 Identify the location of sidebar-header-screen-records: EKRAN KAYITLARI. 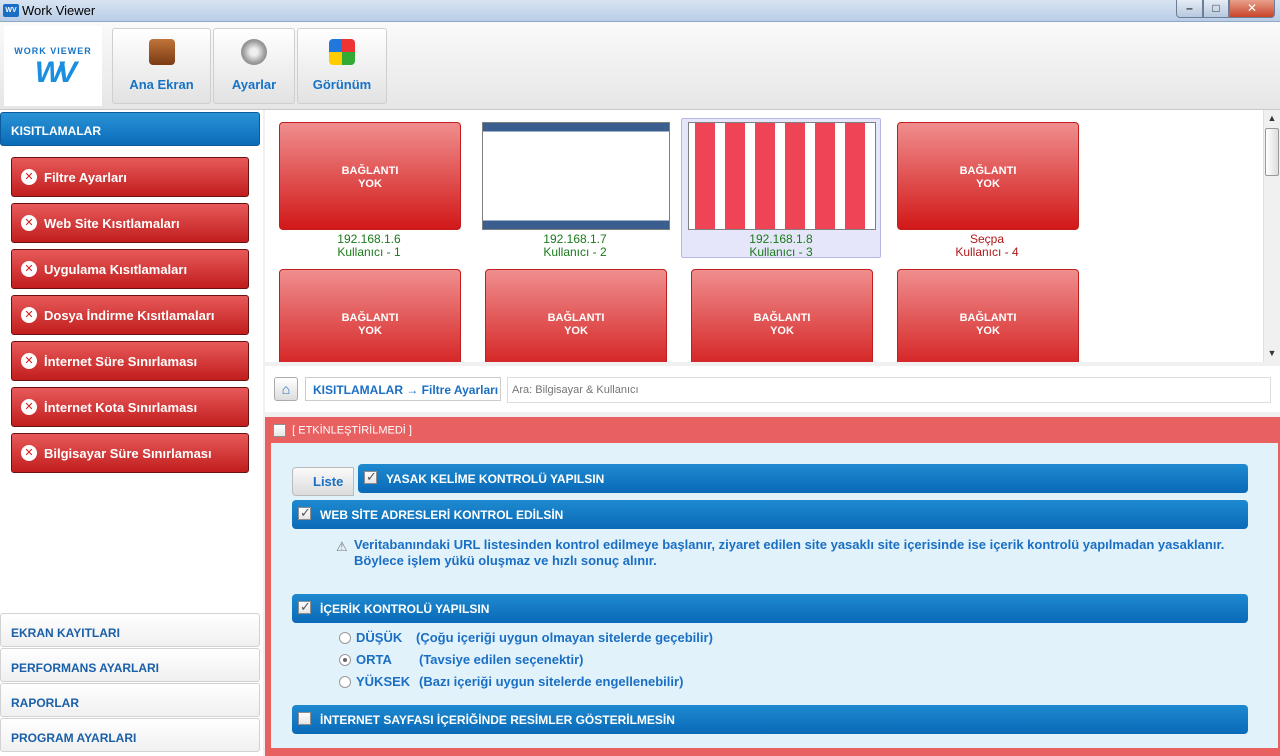
(130, 630).